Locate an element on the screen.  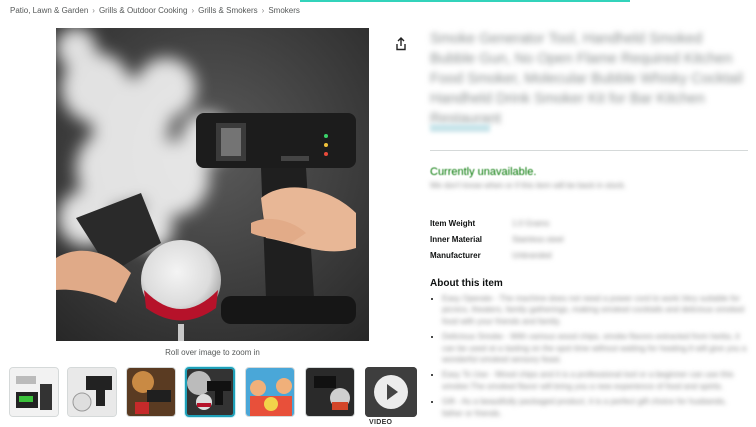
top-accent-bar is located at coordinates (378, 1).